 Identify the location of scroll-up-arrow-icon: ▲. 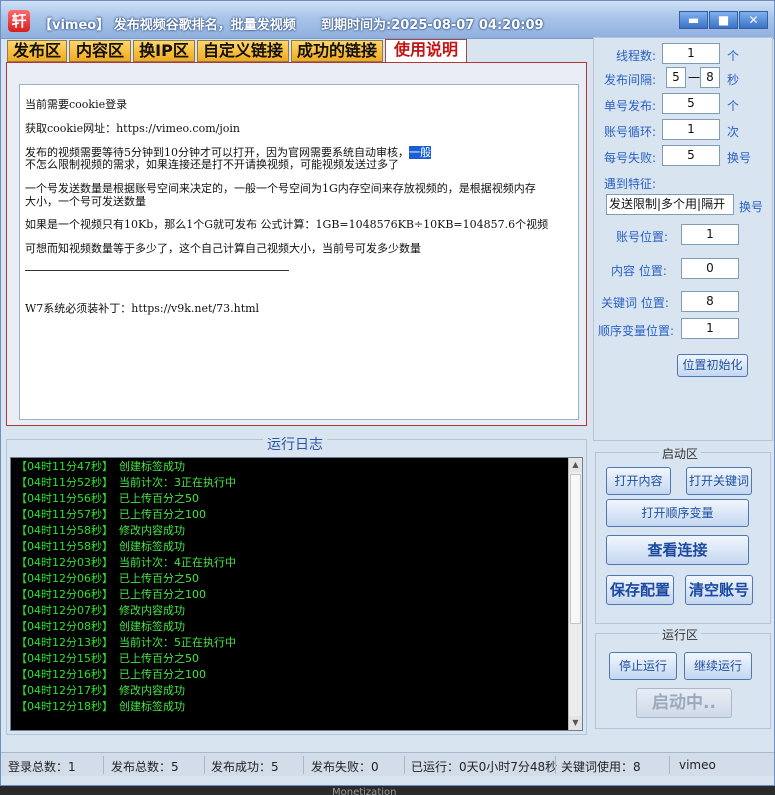
(575, 465).